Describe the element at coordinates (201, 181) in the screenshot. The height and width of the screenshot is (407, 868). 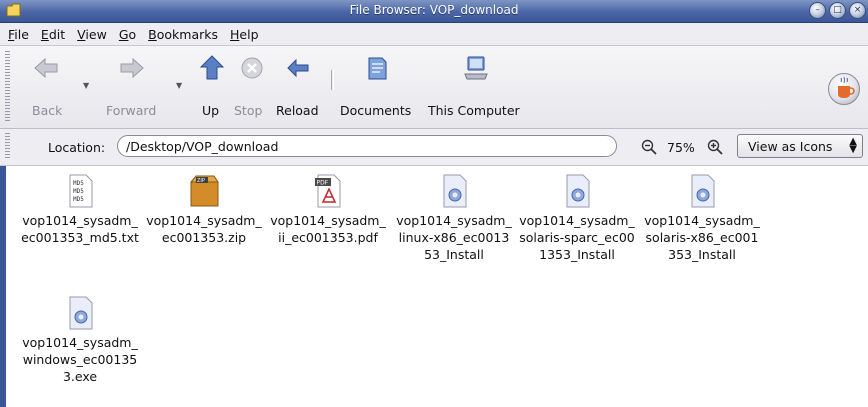
I see `svg-text: ZIP` at that location.